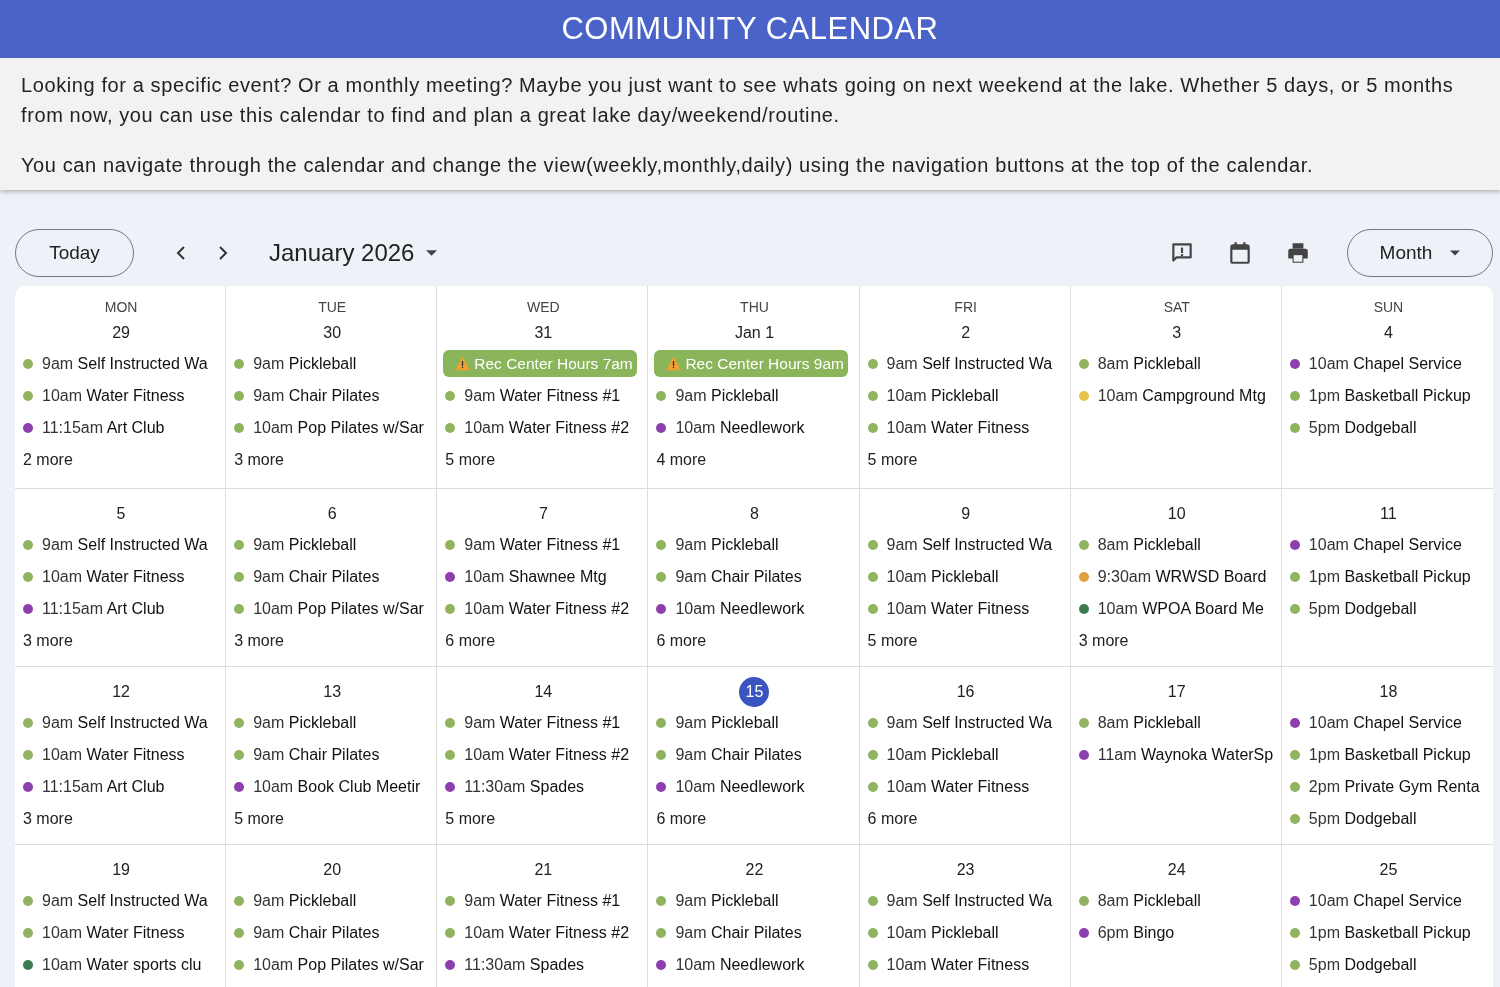 The image size is (1500, 987). Describe the element at coordinates (121, 333) in the screenshot. I see `day-number: 29` at that location.